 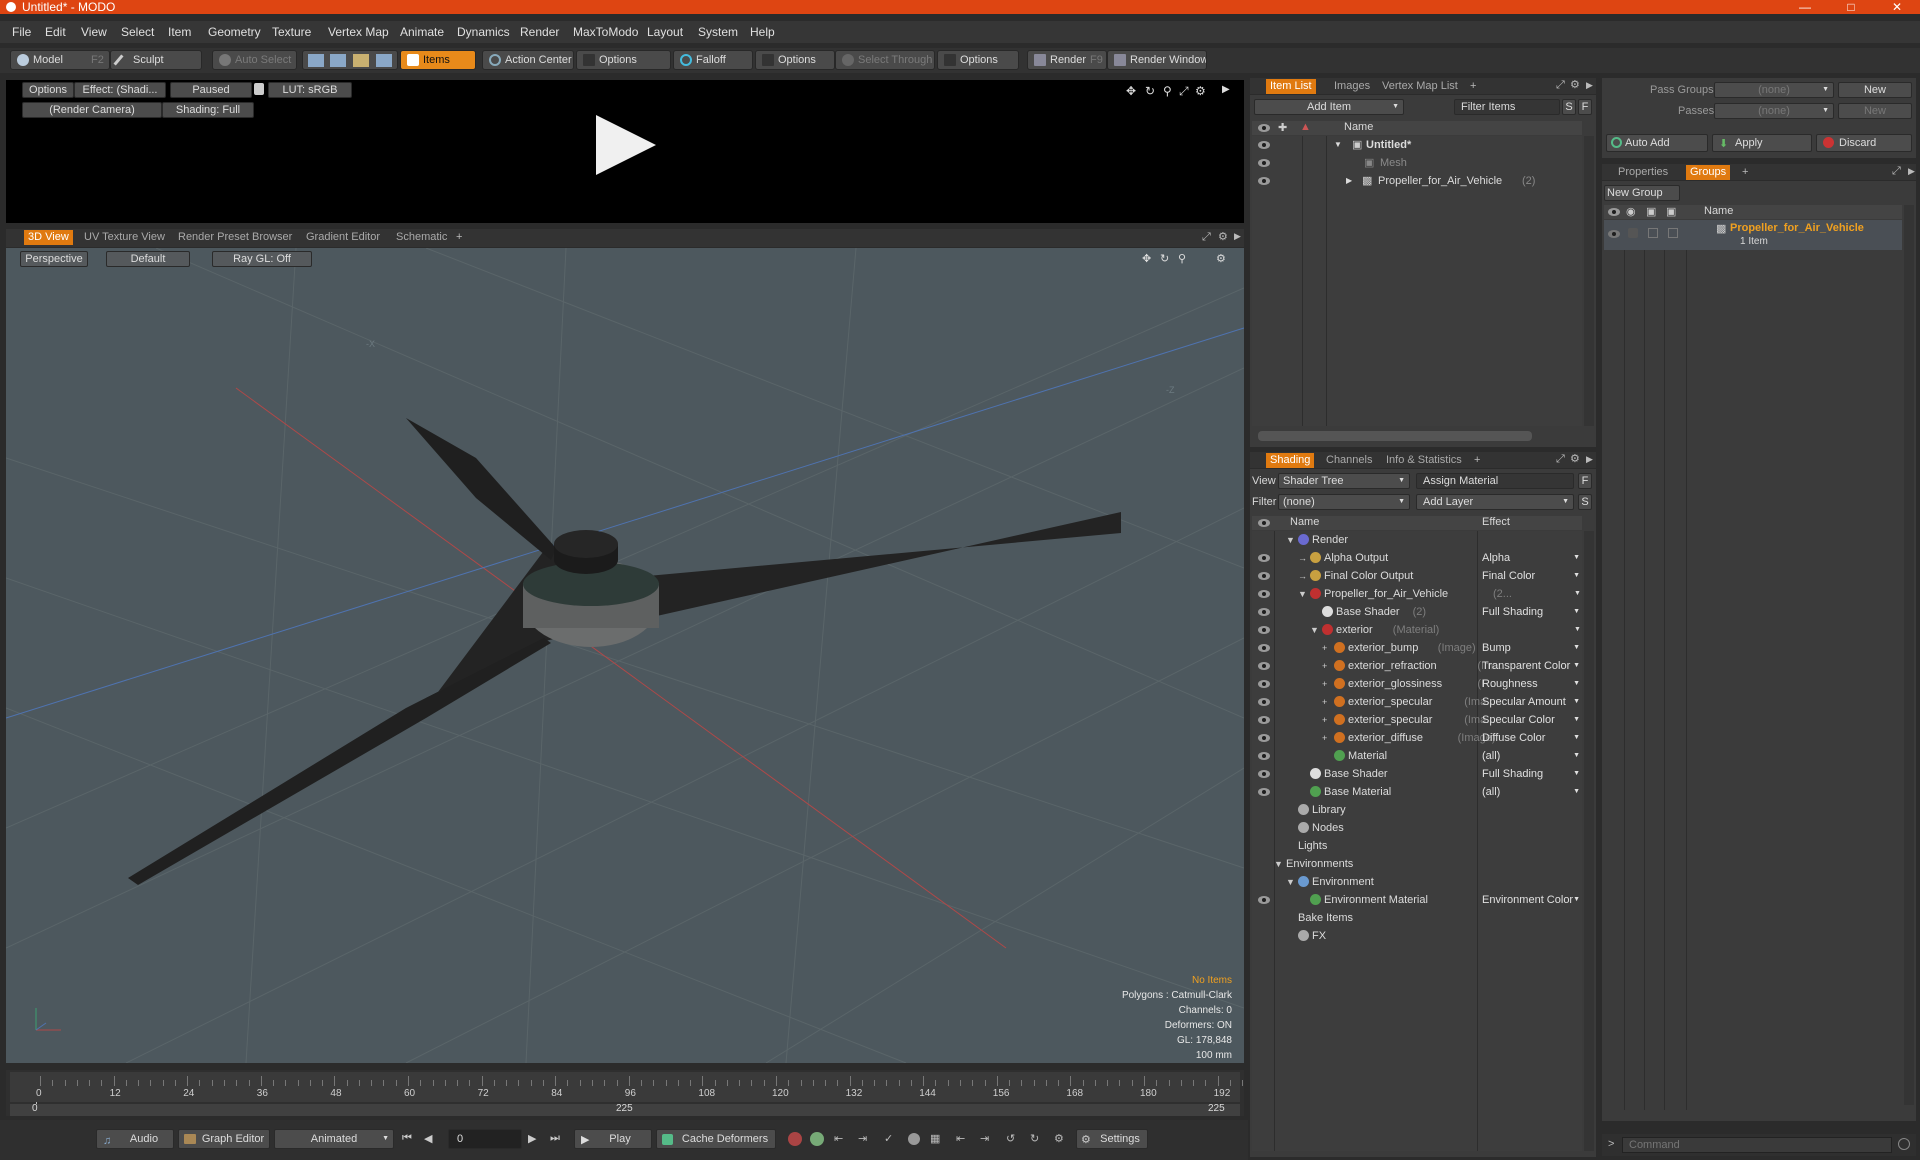 What do you see at coordinates (1532, 576) in the screenshot?
I see `effect-dropdown: Final Color ▼` at bounding box center [1532, 576].